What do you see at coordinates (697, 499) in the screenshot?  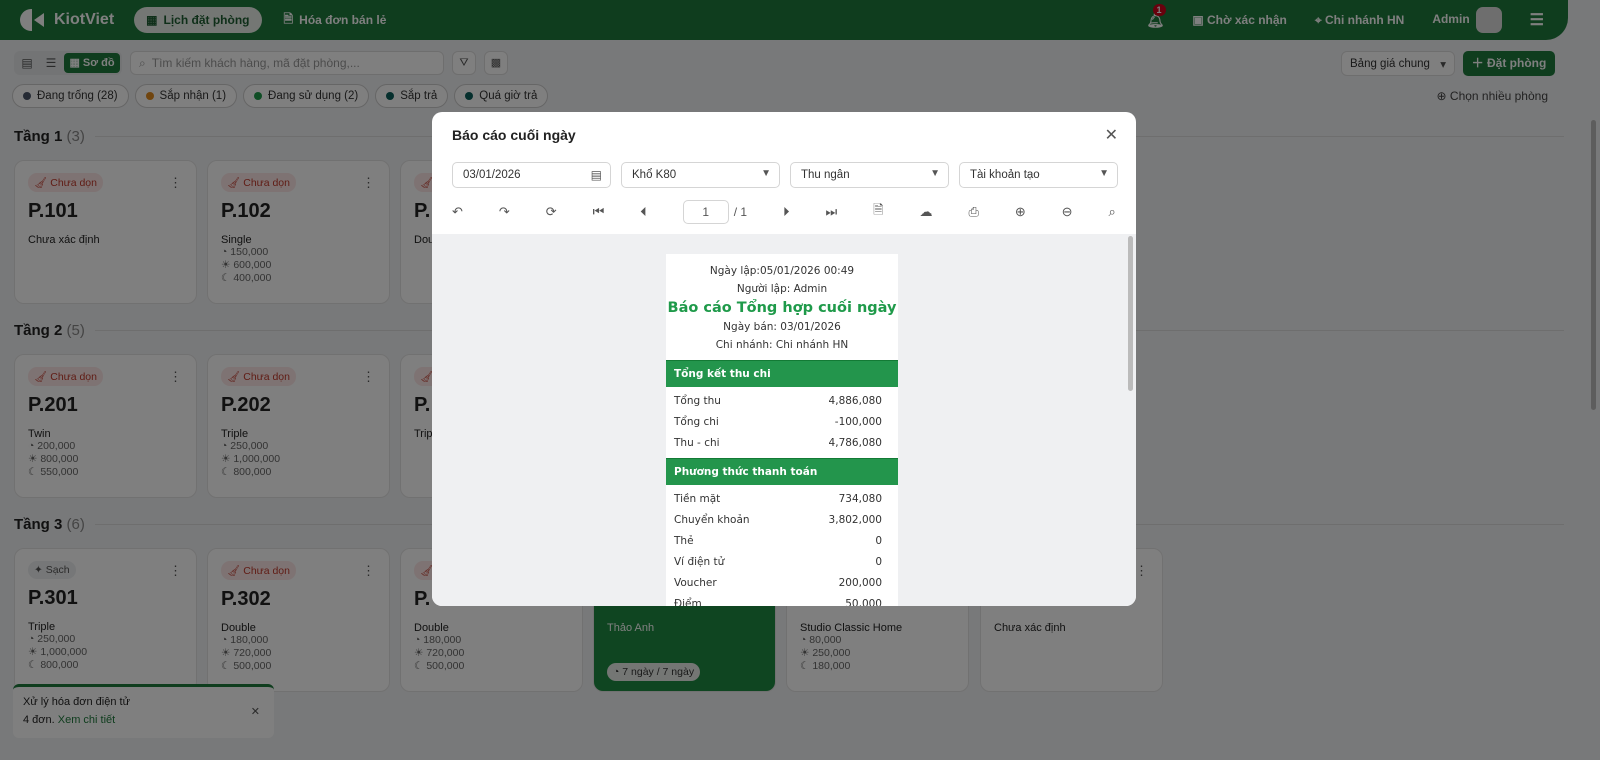 I see `row-label: Tiền mặt` at bounding box center [697, 499].